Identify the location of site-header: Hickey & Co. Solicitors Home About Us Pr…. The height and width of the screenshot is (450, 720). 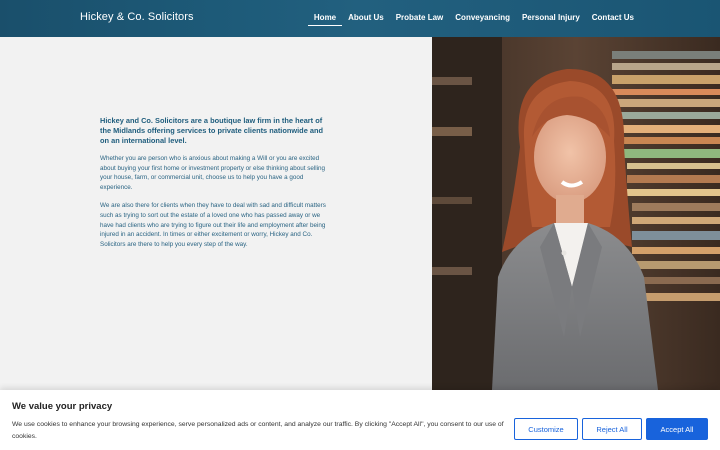
(360, 18).